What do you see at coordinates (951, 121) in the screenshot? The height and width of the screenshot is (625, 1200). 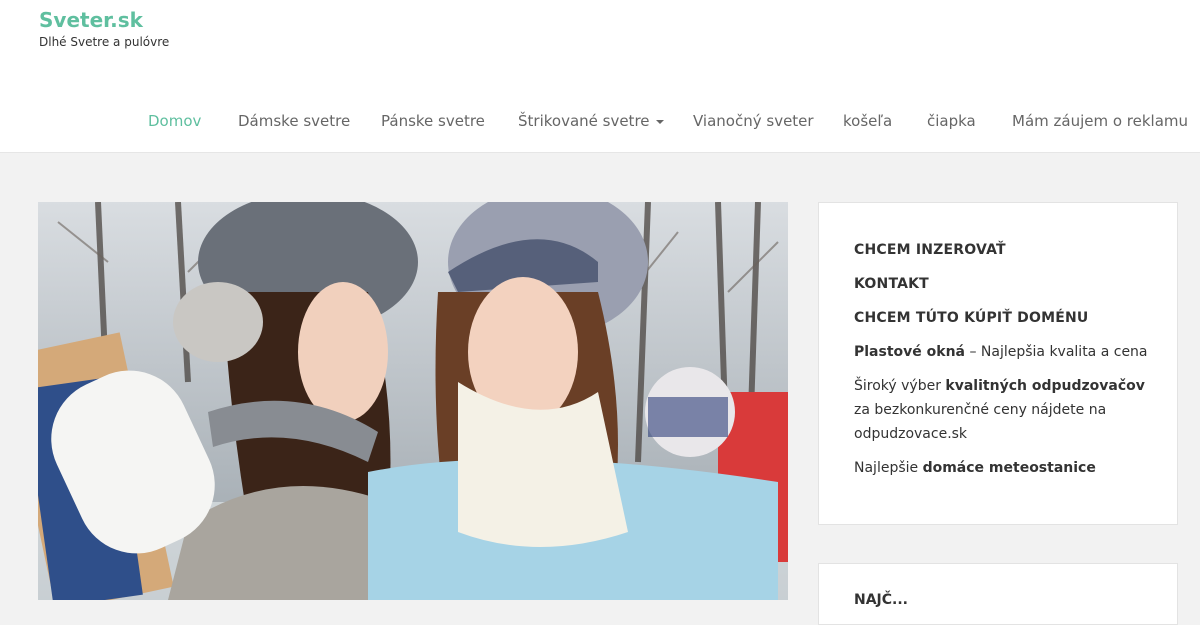 I see `nav-item-ciapka: čiapka` at bounding box center [951, 121].